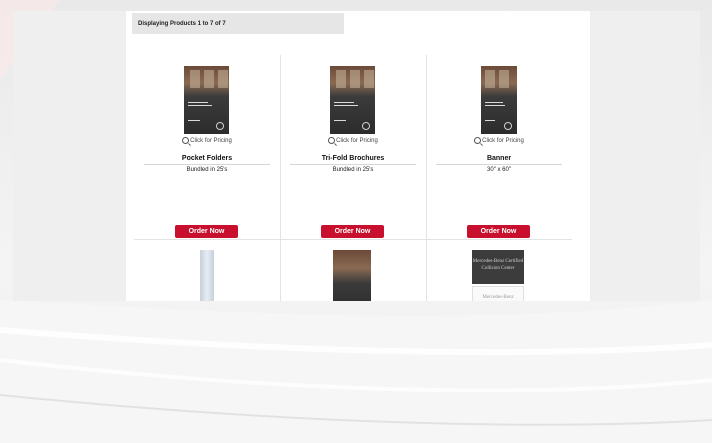  I want to click on product-card-retractable-banner, so click(207, 270).